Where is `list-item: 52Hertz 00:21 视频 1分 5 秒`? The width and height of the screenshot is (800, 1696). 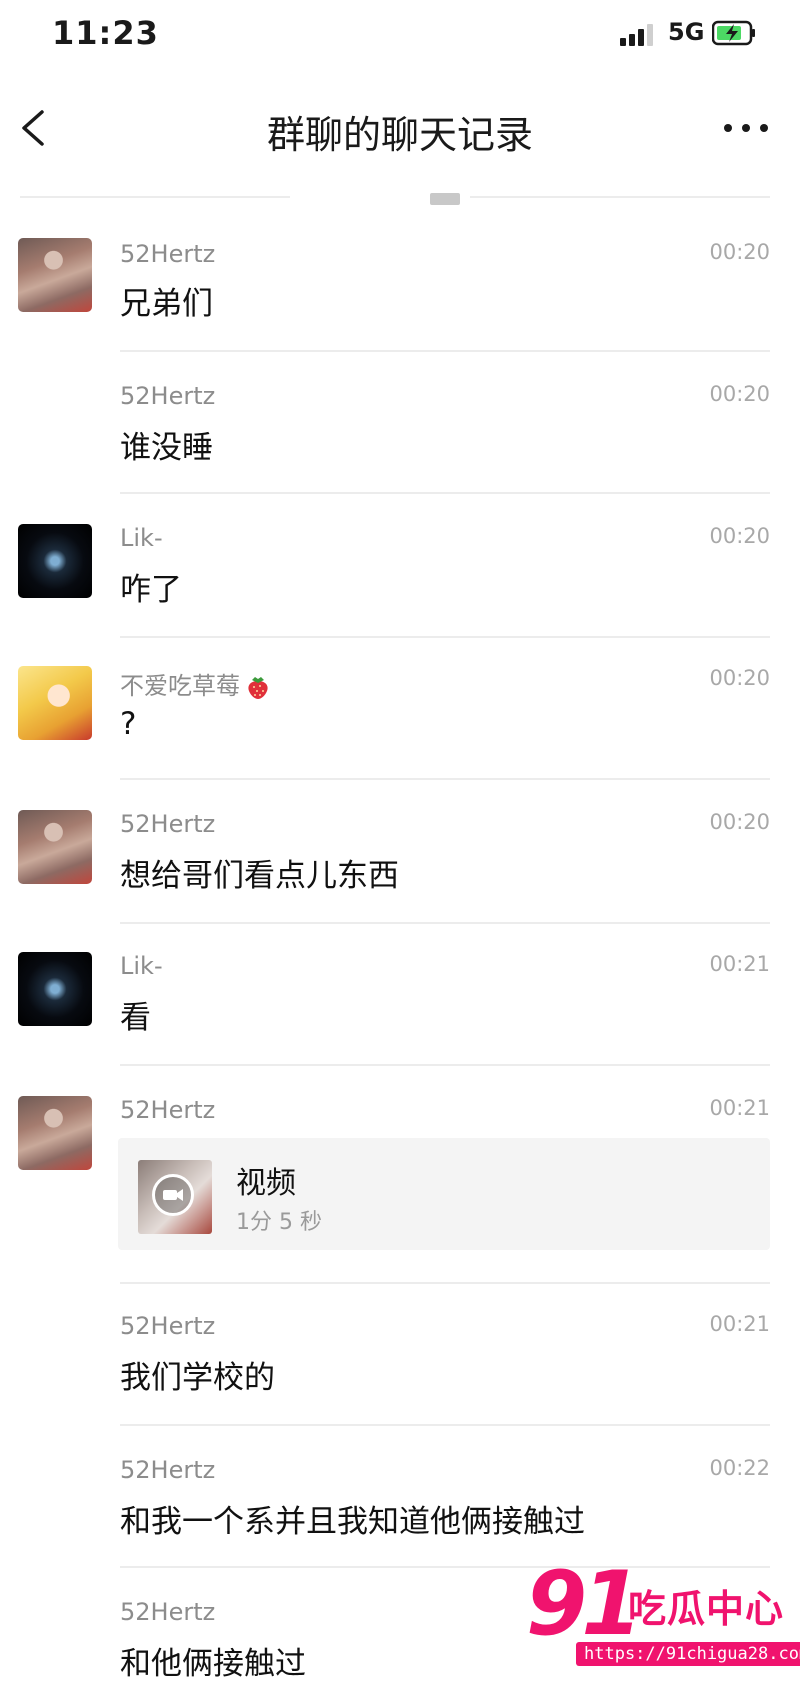 list-item: 52Hertz 00:21 视频 1分 5 秒 is located at coordinates (400, 1181).